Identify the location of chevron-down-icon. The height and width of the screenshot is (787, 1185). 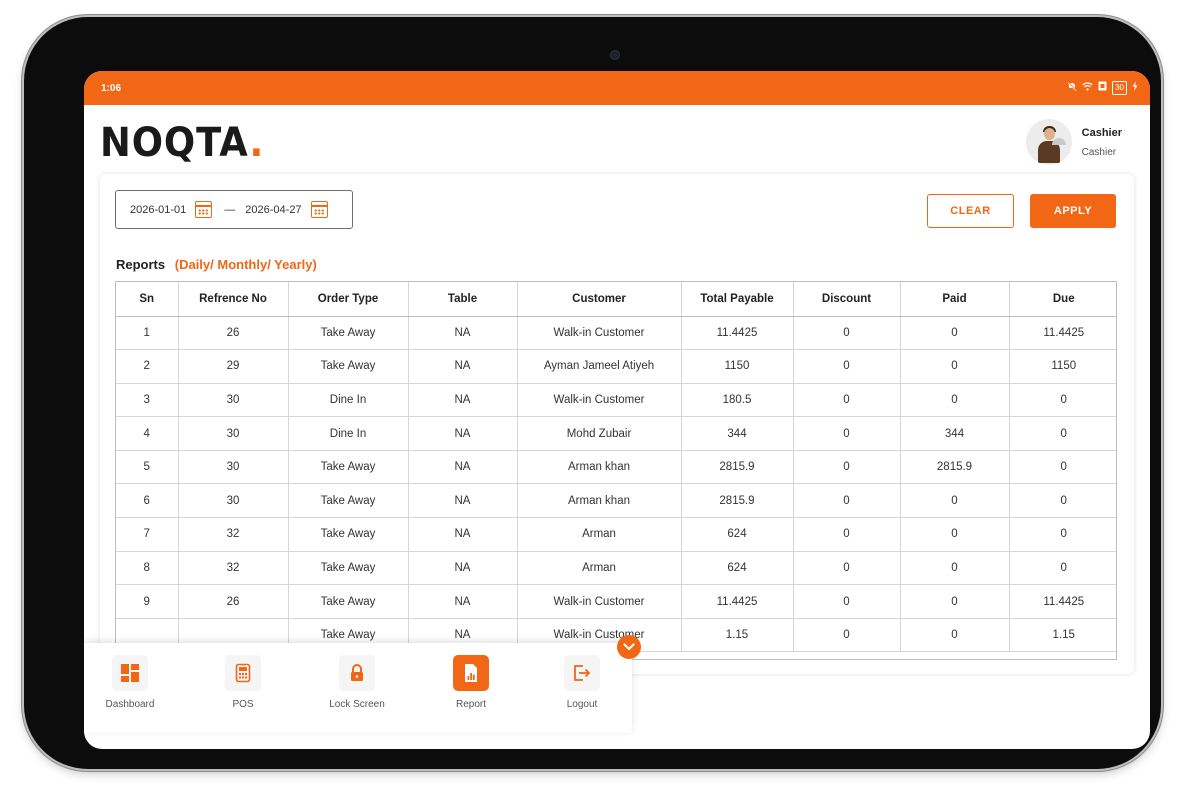
(629, 647).